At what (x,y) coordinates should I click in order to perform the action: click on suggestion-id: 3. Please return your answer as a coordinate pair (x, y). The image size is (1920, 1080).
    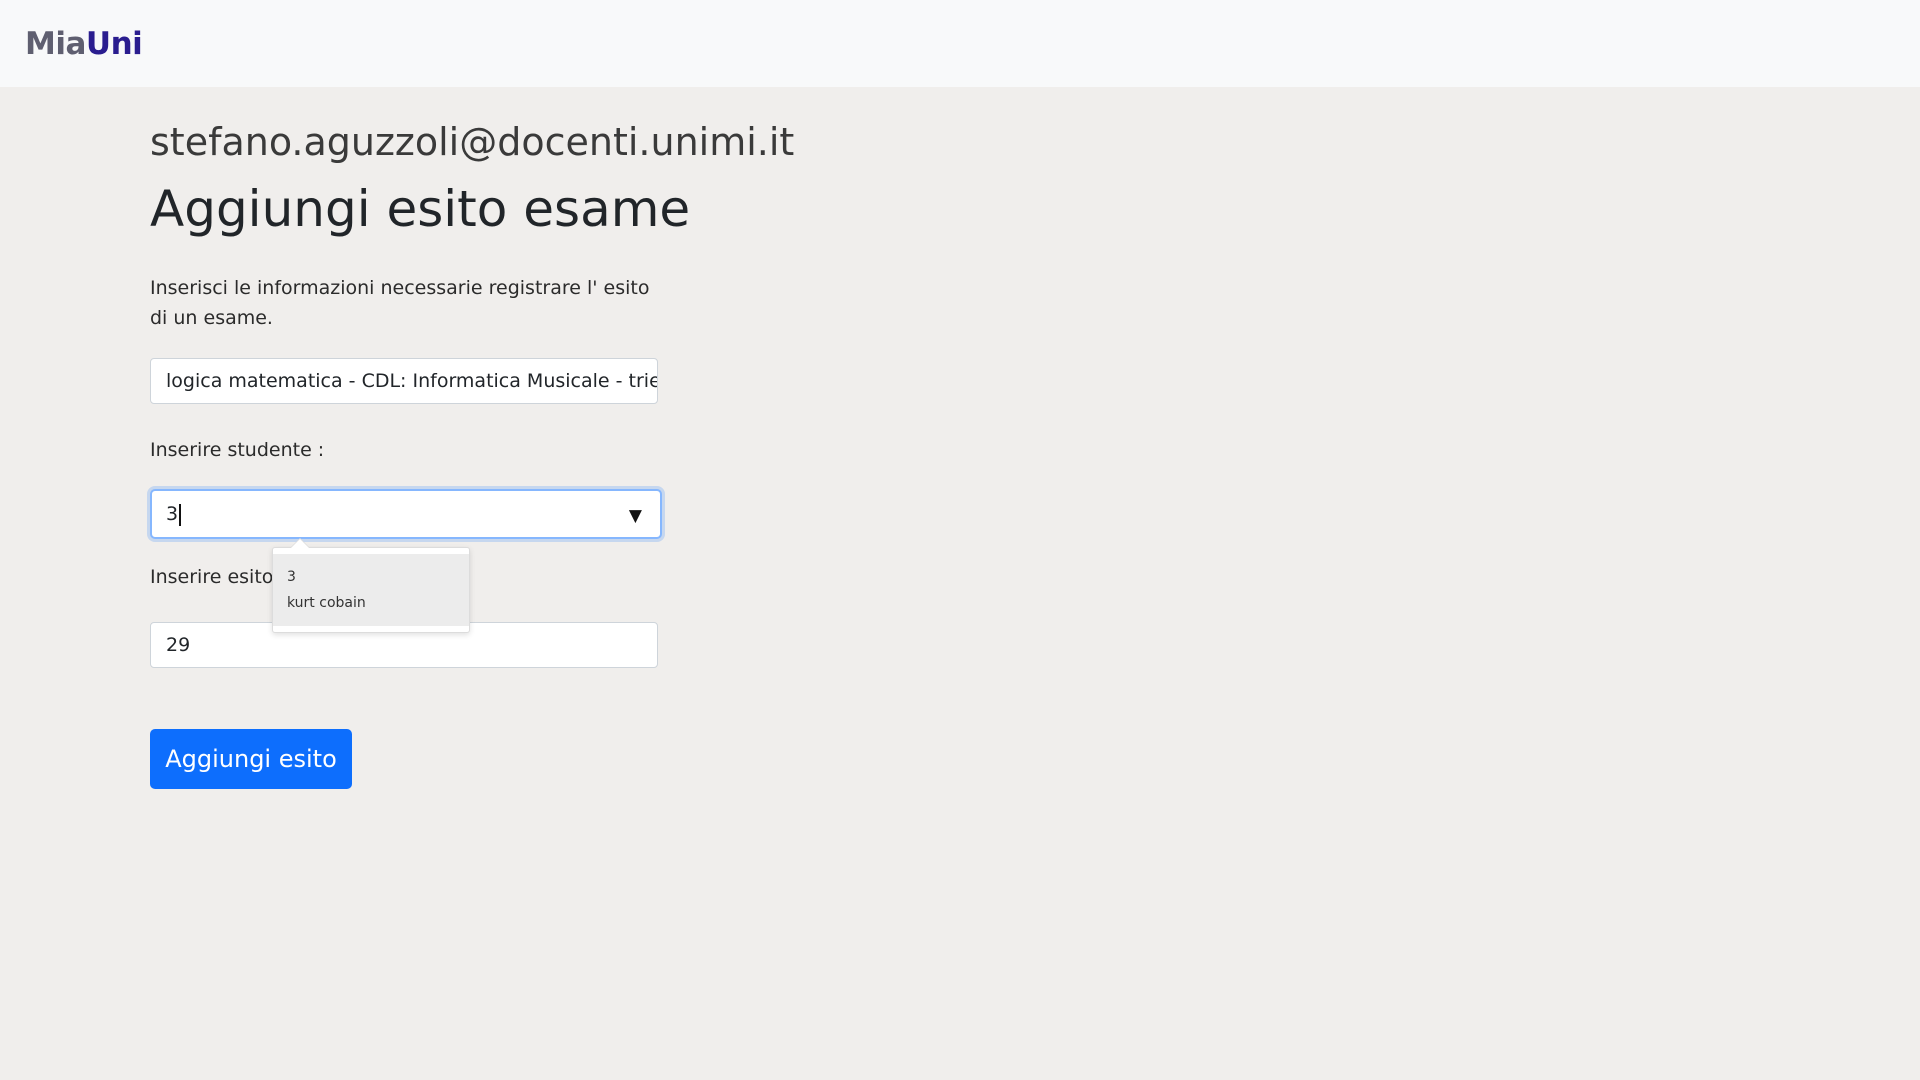
    Looking at the image, I should click on (291, 577).